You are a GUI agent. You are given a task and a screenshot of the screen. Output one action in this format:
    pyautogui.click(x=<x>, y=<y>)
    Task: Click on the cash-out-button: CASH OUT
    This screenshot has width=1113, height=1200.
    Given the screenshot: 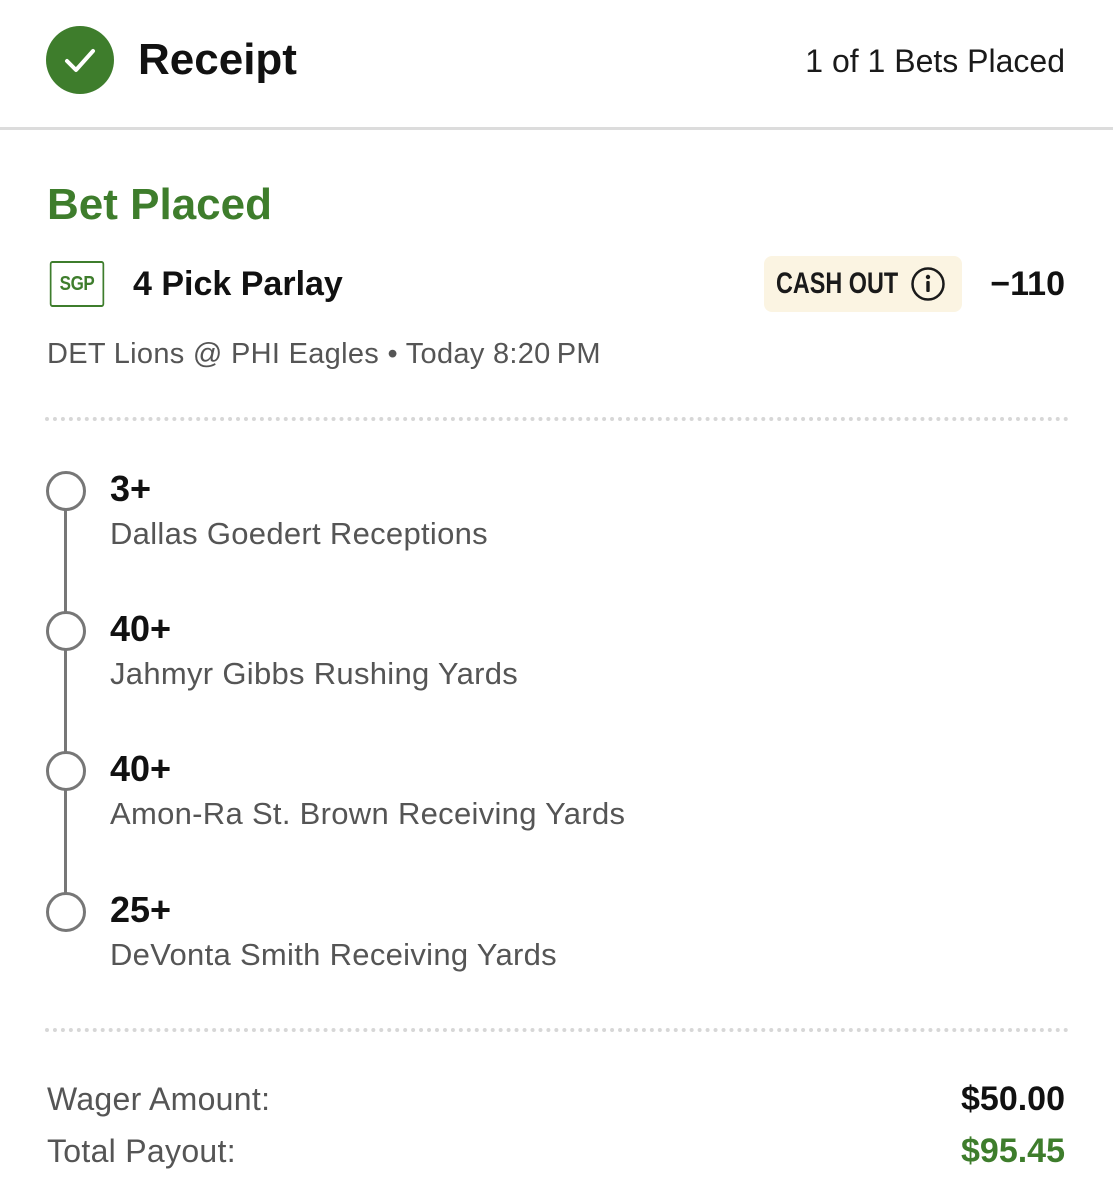 What is the action you would take?
    pyautogui.click(x=863, y=284)
    